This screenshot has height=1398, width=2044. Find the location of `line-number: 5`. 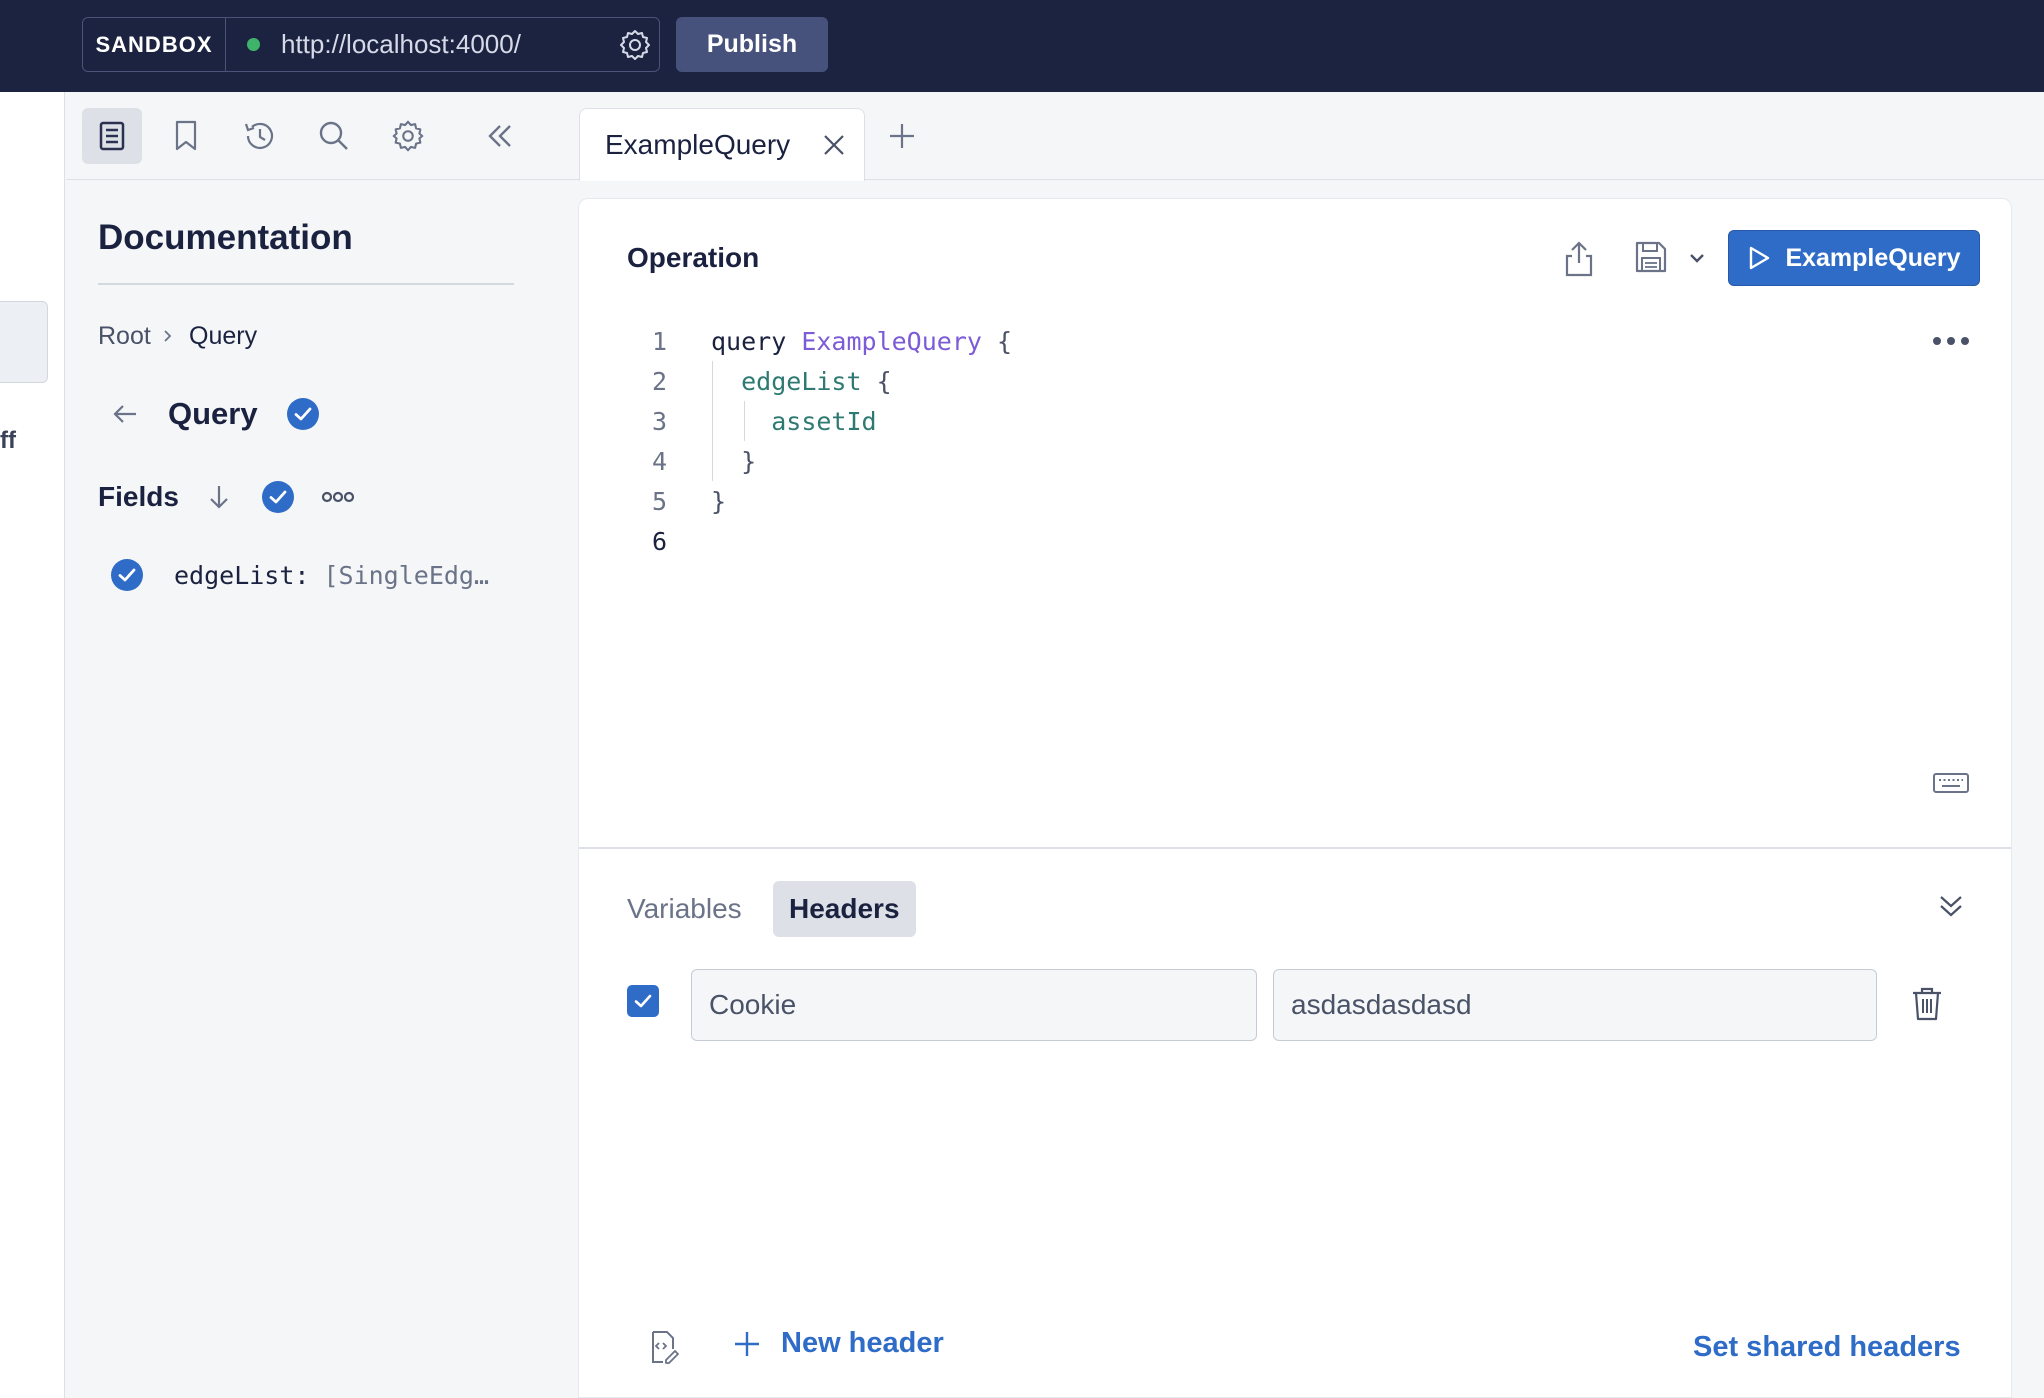

line-number: 5 is located at coordinates (659, 501).